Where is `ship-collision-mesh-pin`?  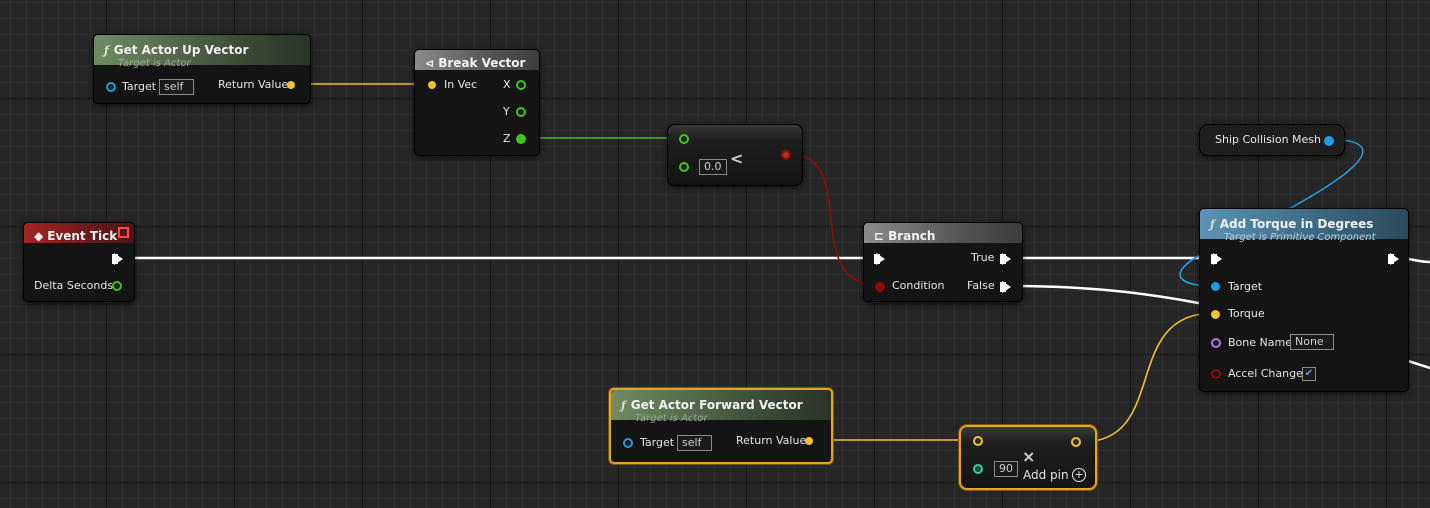
ship-collision-mesh-pin is located at coordinates (1329, 141).